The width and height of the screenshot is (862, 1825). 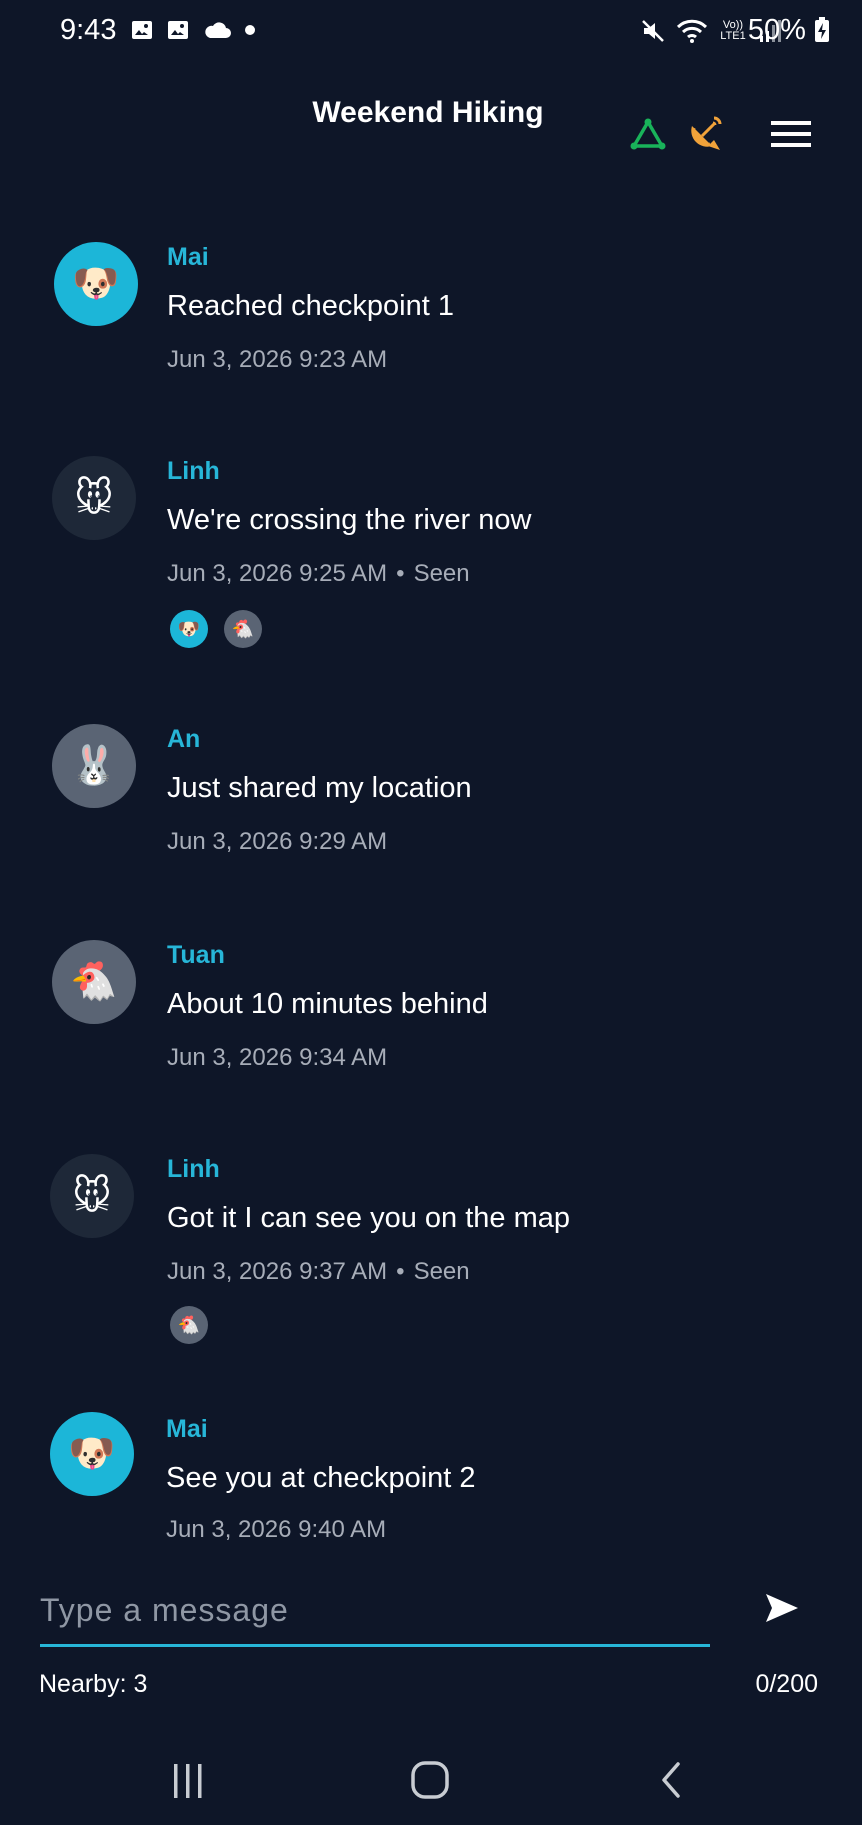 What do you see at coordinates (671, 1780) in the screenshot?
I see `back-icon` at bounding box center [671, 1780].